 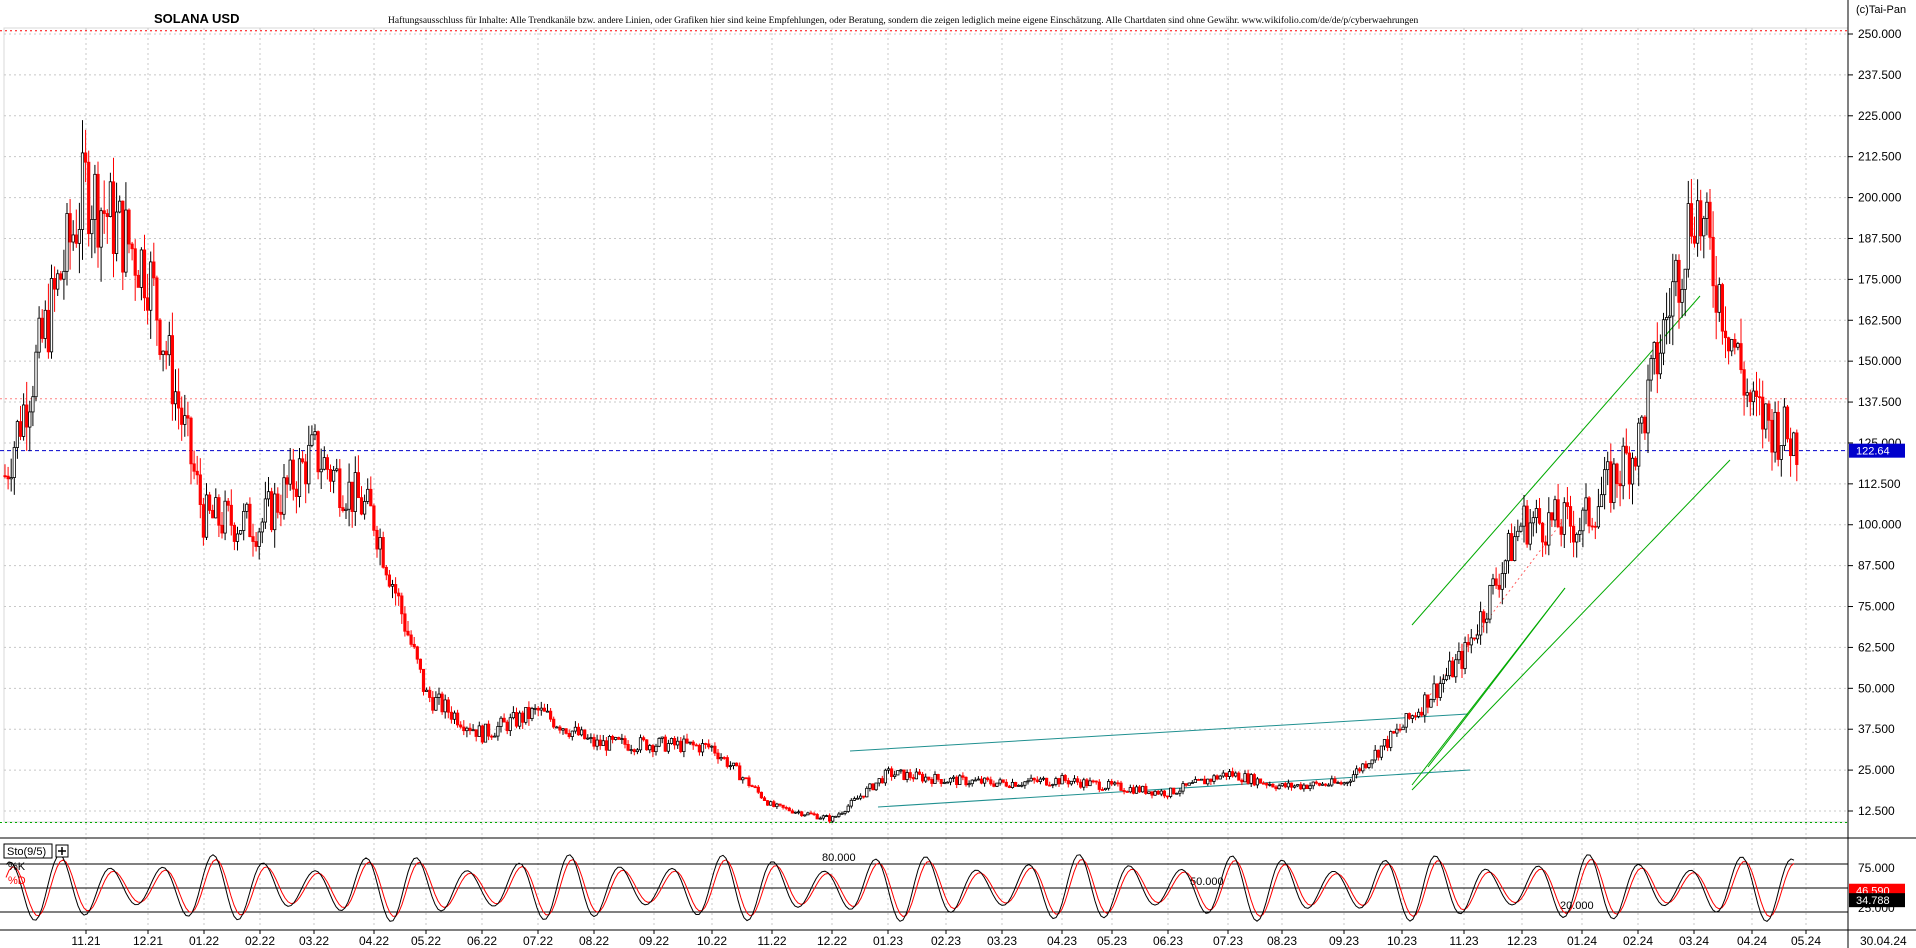 What do you see at coordinates (1873, 901) in the screenshot?
I see `d-value: 34.788` at bounding box center [1873, 901].